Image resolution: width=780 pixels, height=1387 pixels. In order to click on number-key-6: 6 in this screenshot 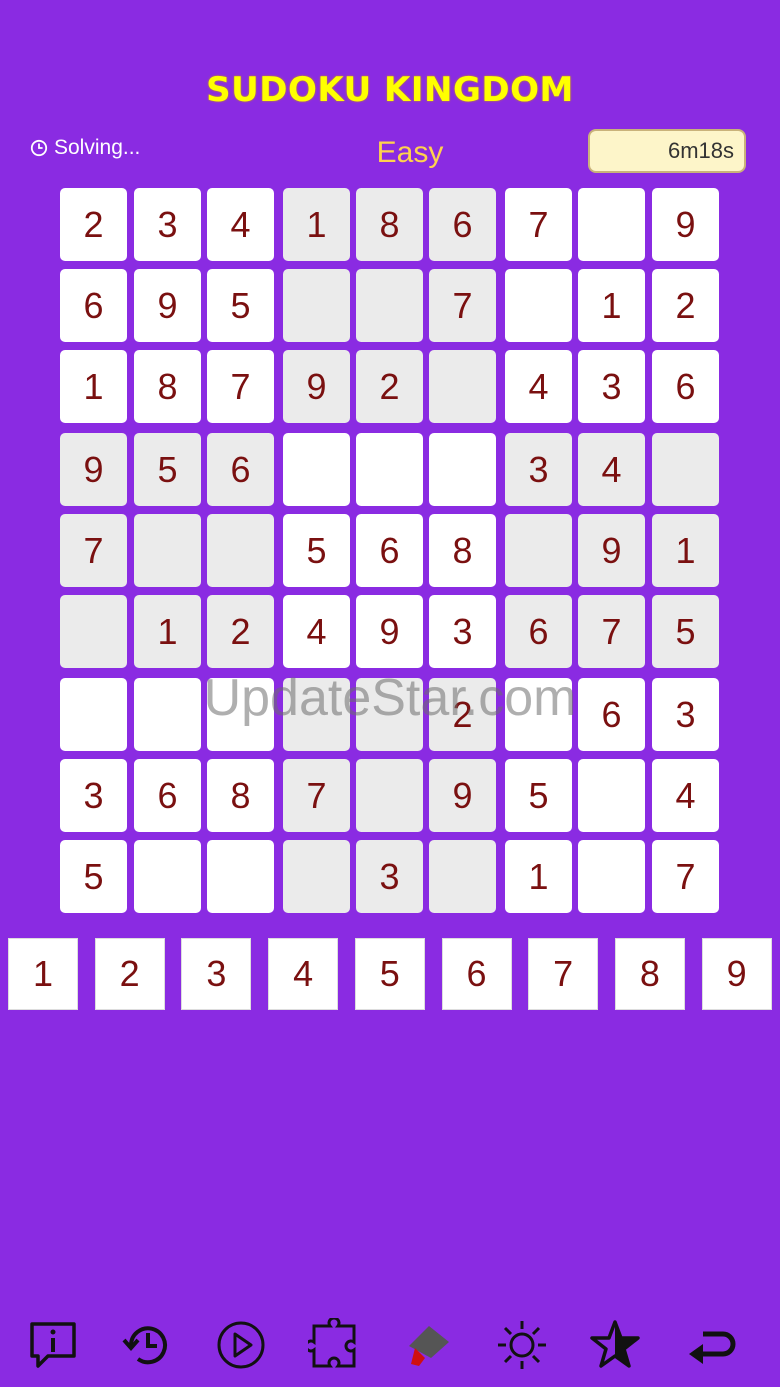, I will do `click(476, 974)`.